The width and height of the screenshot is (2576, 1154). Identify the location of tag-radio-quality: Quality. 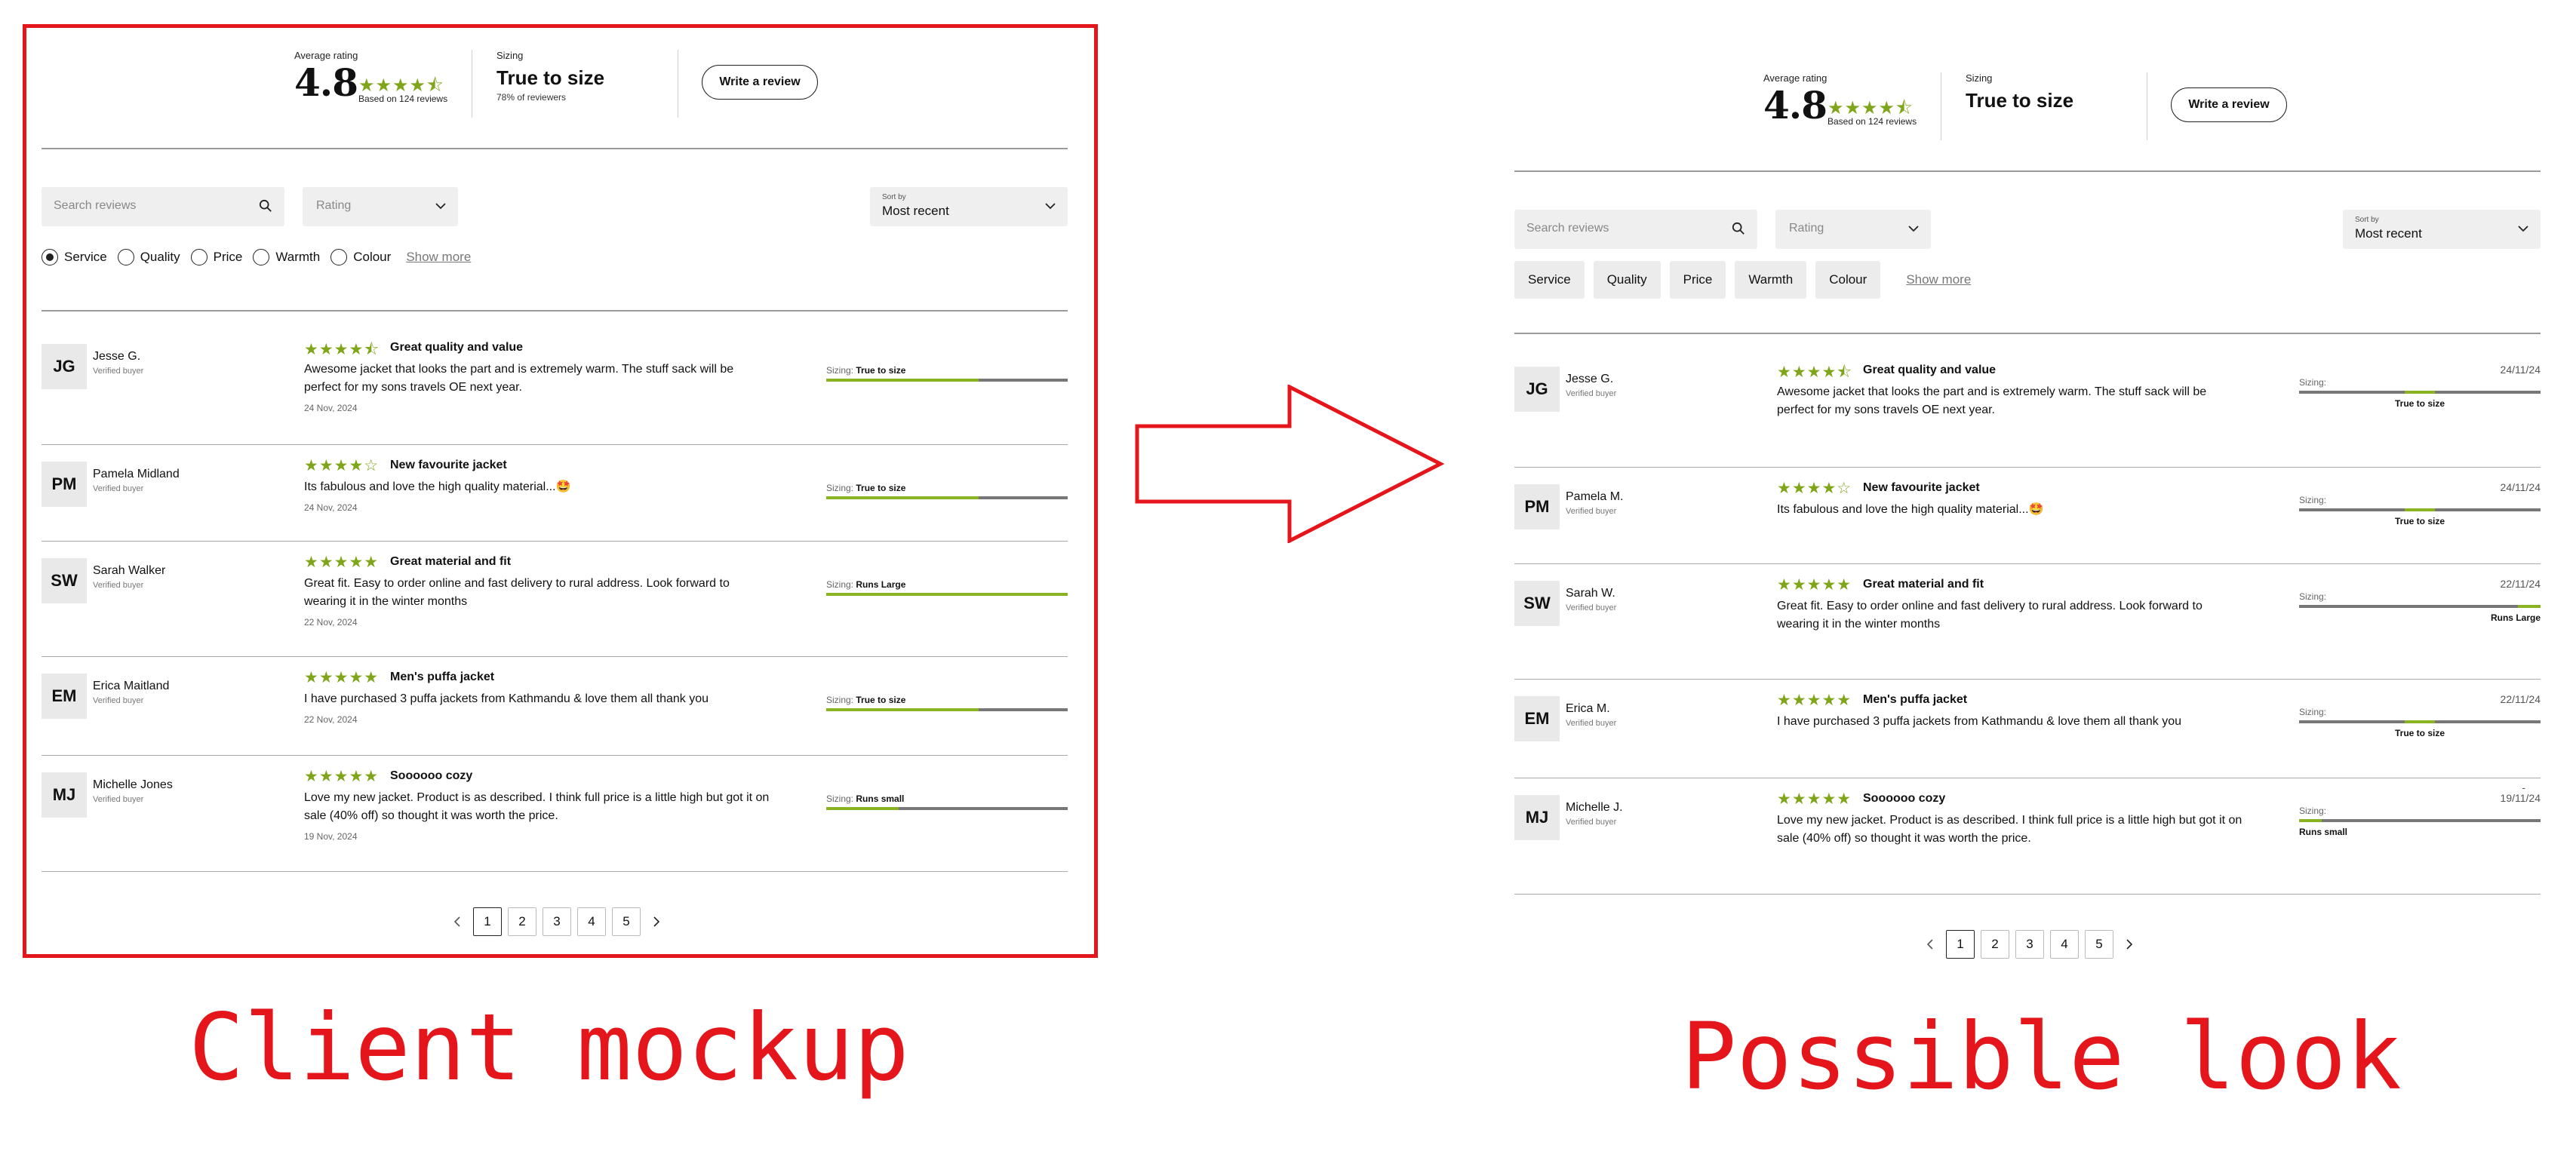
(148, 257).